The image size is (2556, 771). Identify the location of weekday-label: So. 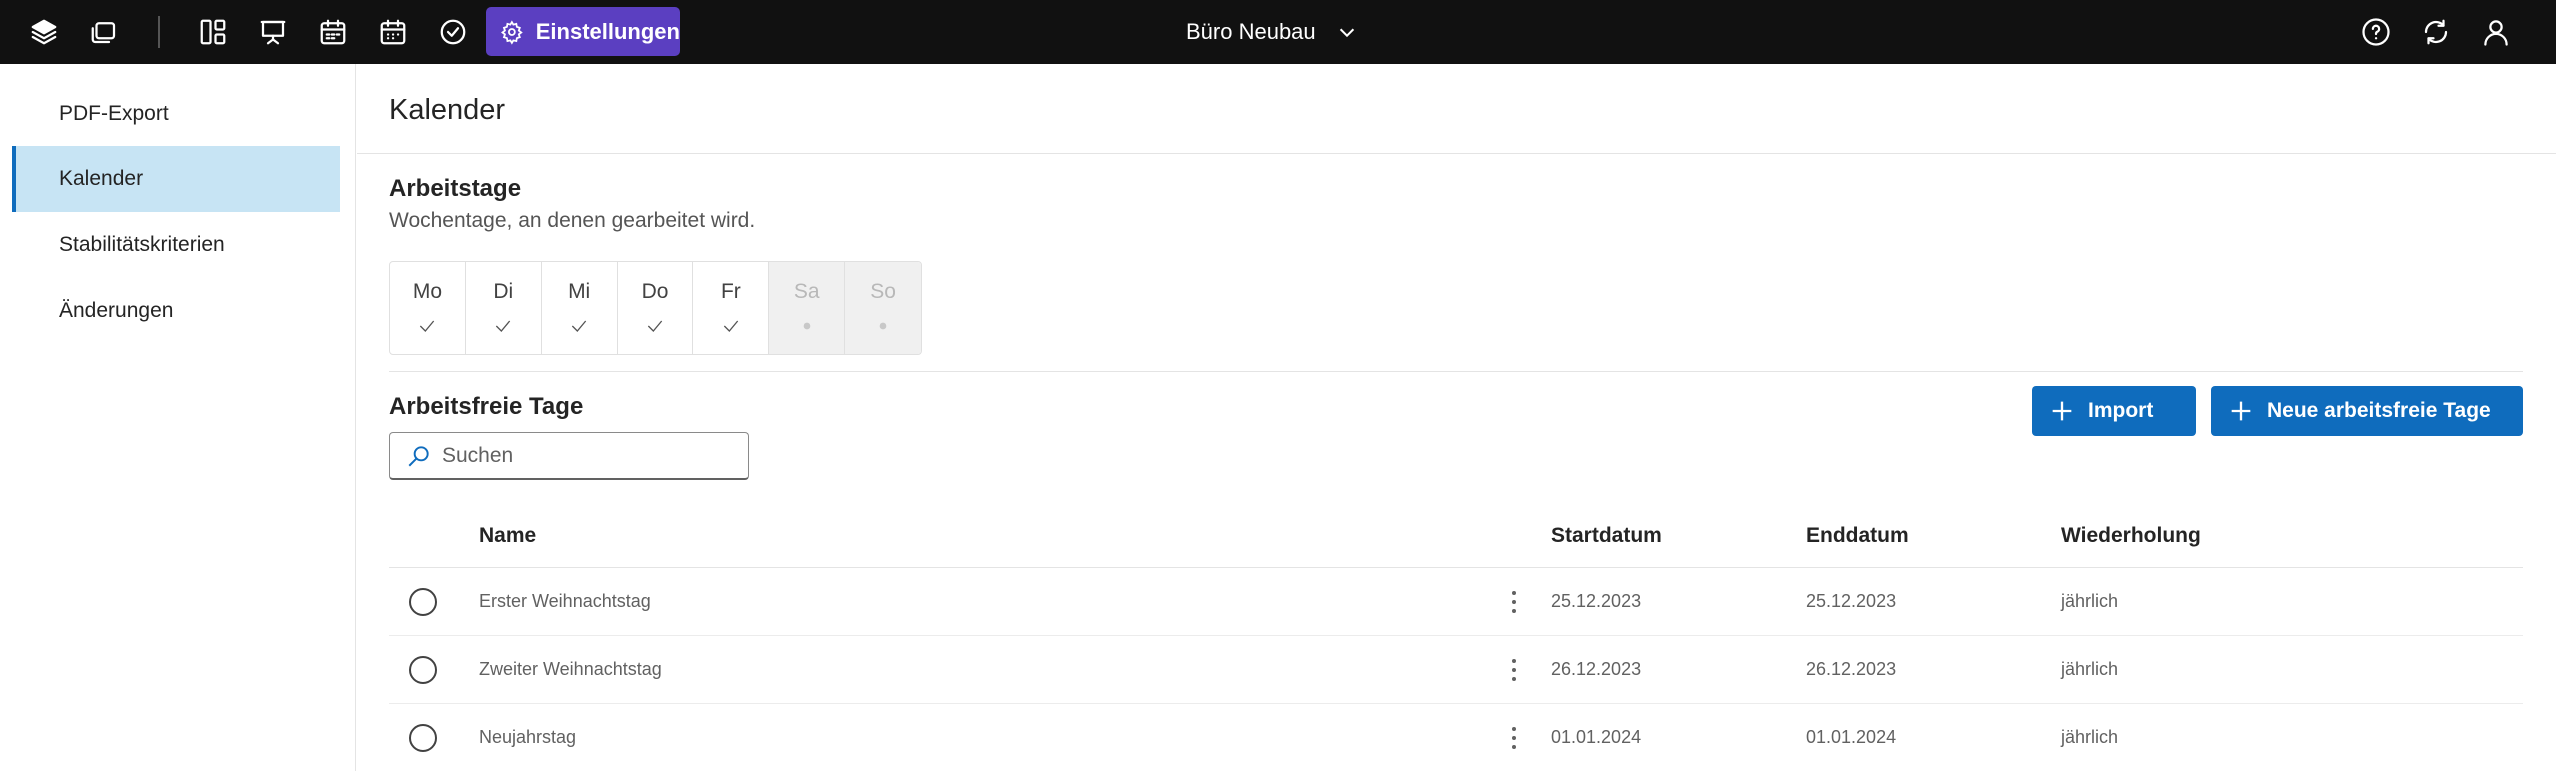
(883, 291).